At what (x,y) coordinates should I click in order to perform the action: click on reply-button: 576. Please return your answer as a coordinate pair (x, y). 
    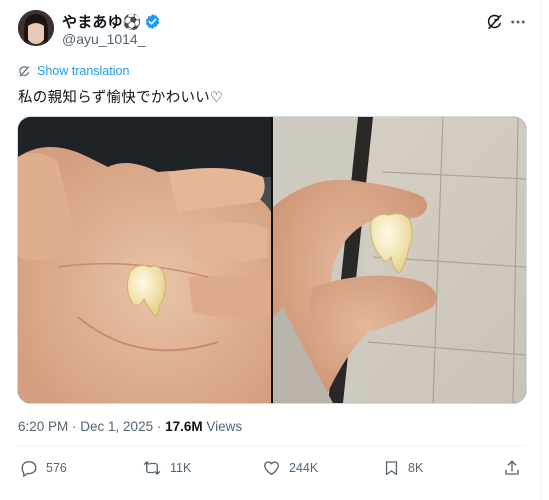
    Looking at the image, I should click on (43, 468).